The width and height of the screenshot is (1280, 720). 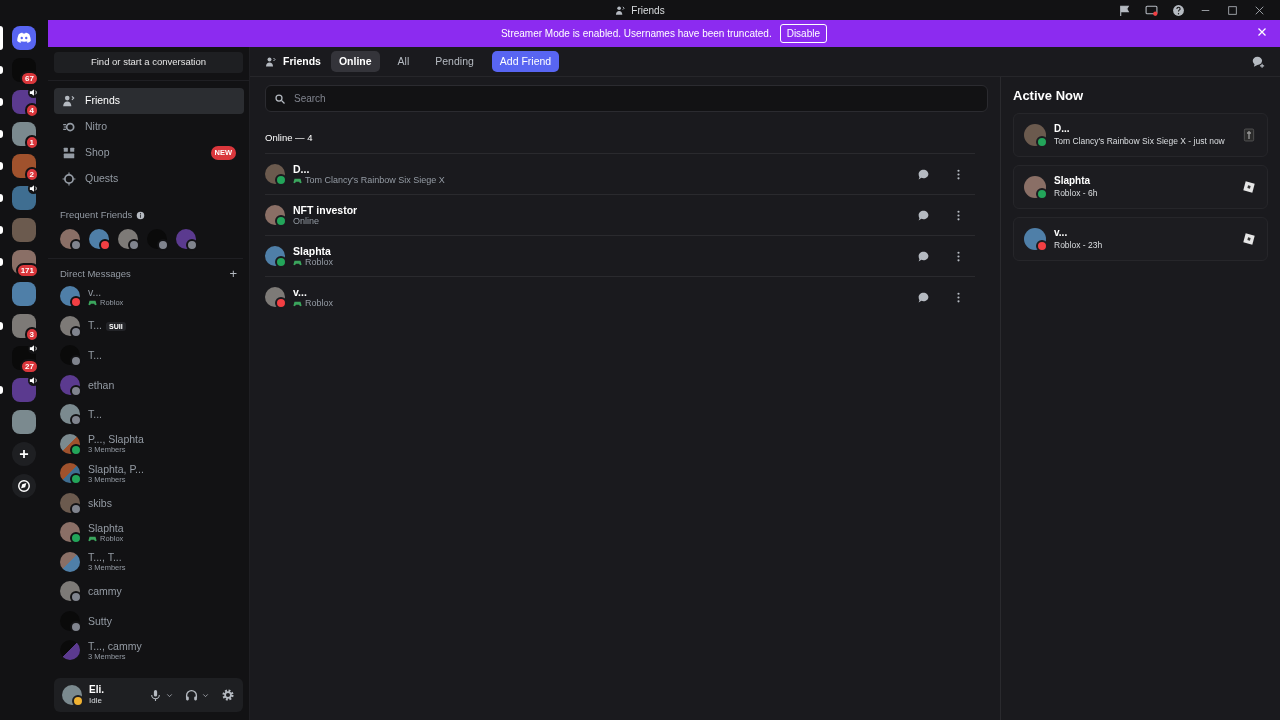 I want to click on friend-name: NFT investor, so click(x=325, y=209).